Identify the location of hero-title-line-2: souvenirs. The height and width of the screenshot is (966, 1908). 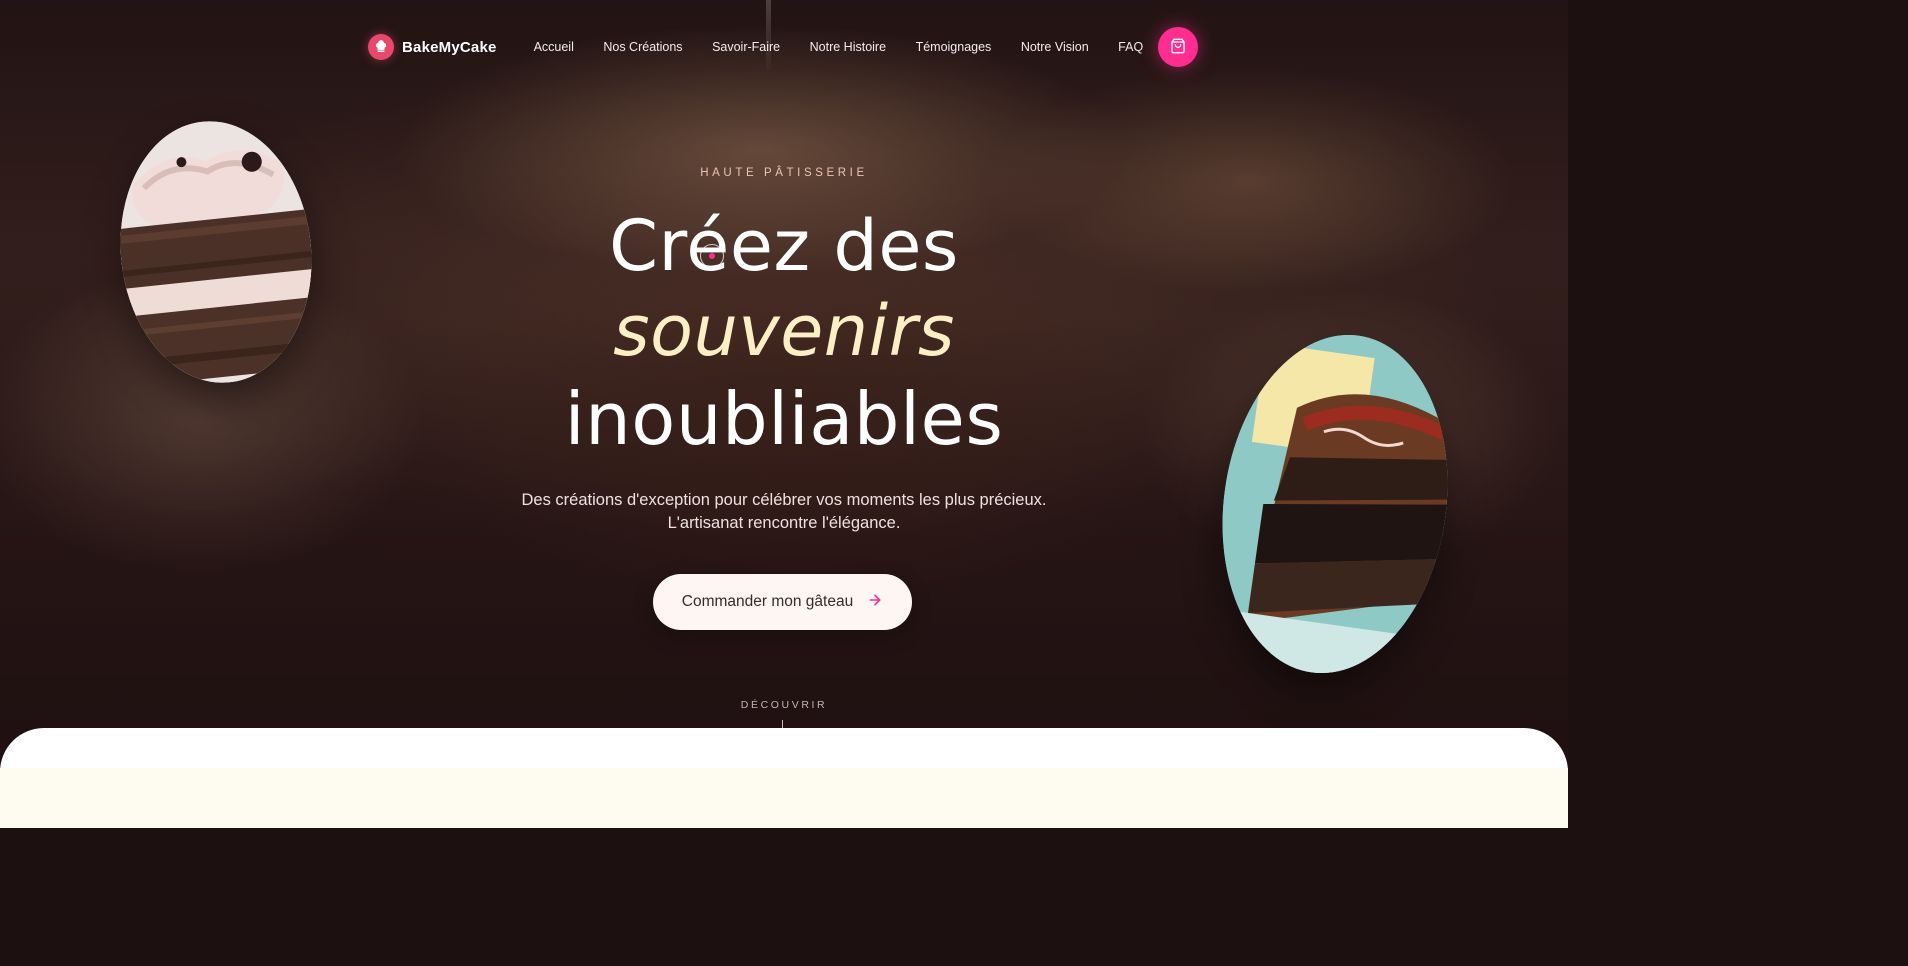
(784, 331).